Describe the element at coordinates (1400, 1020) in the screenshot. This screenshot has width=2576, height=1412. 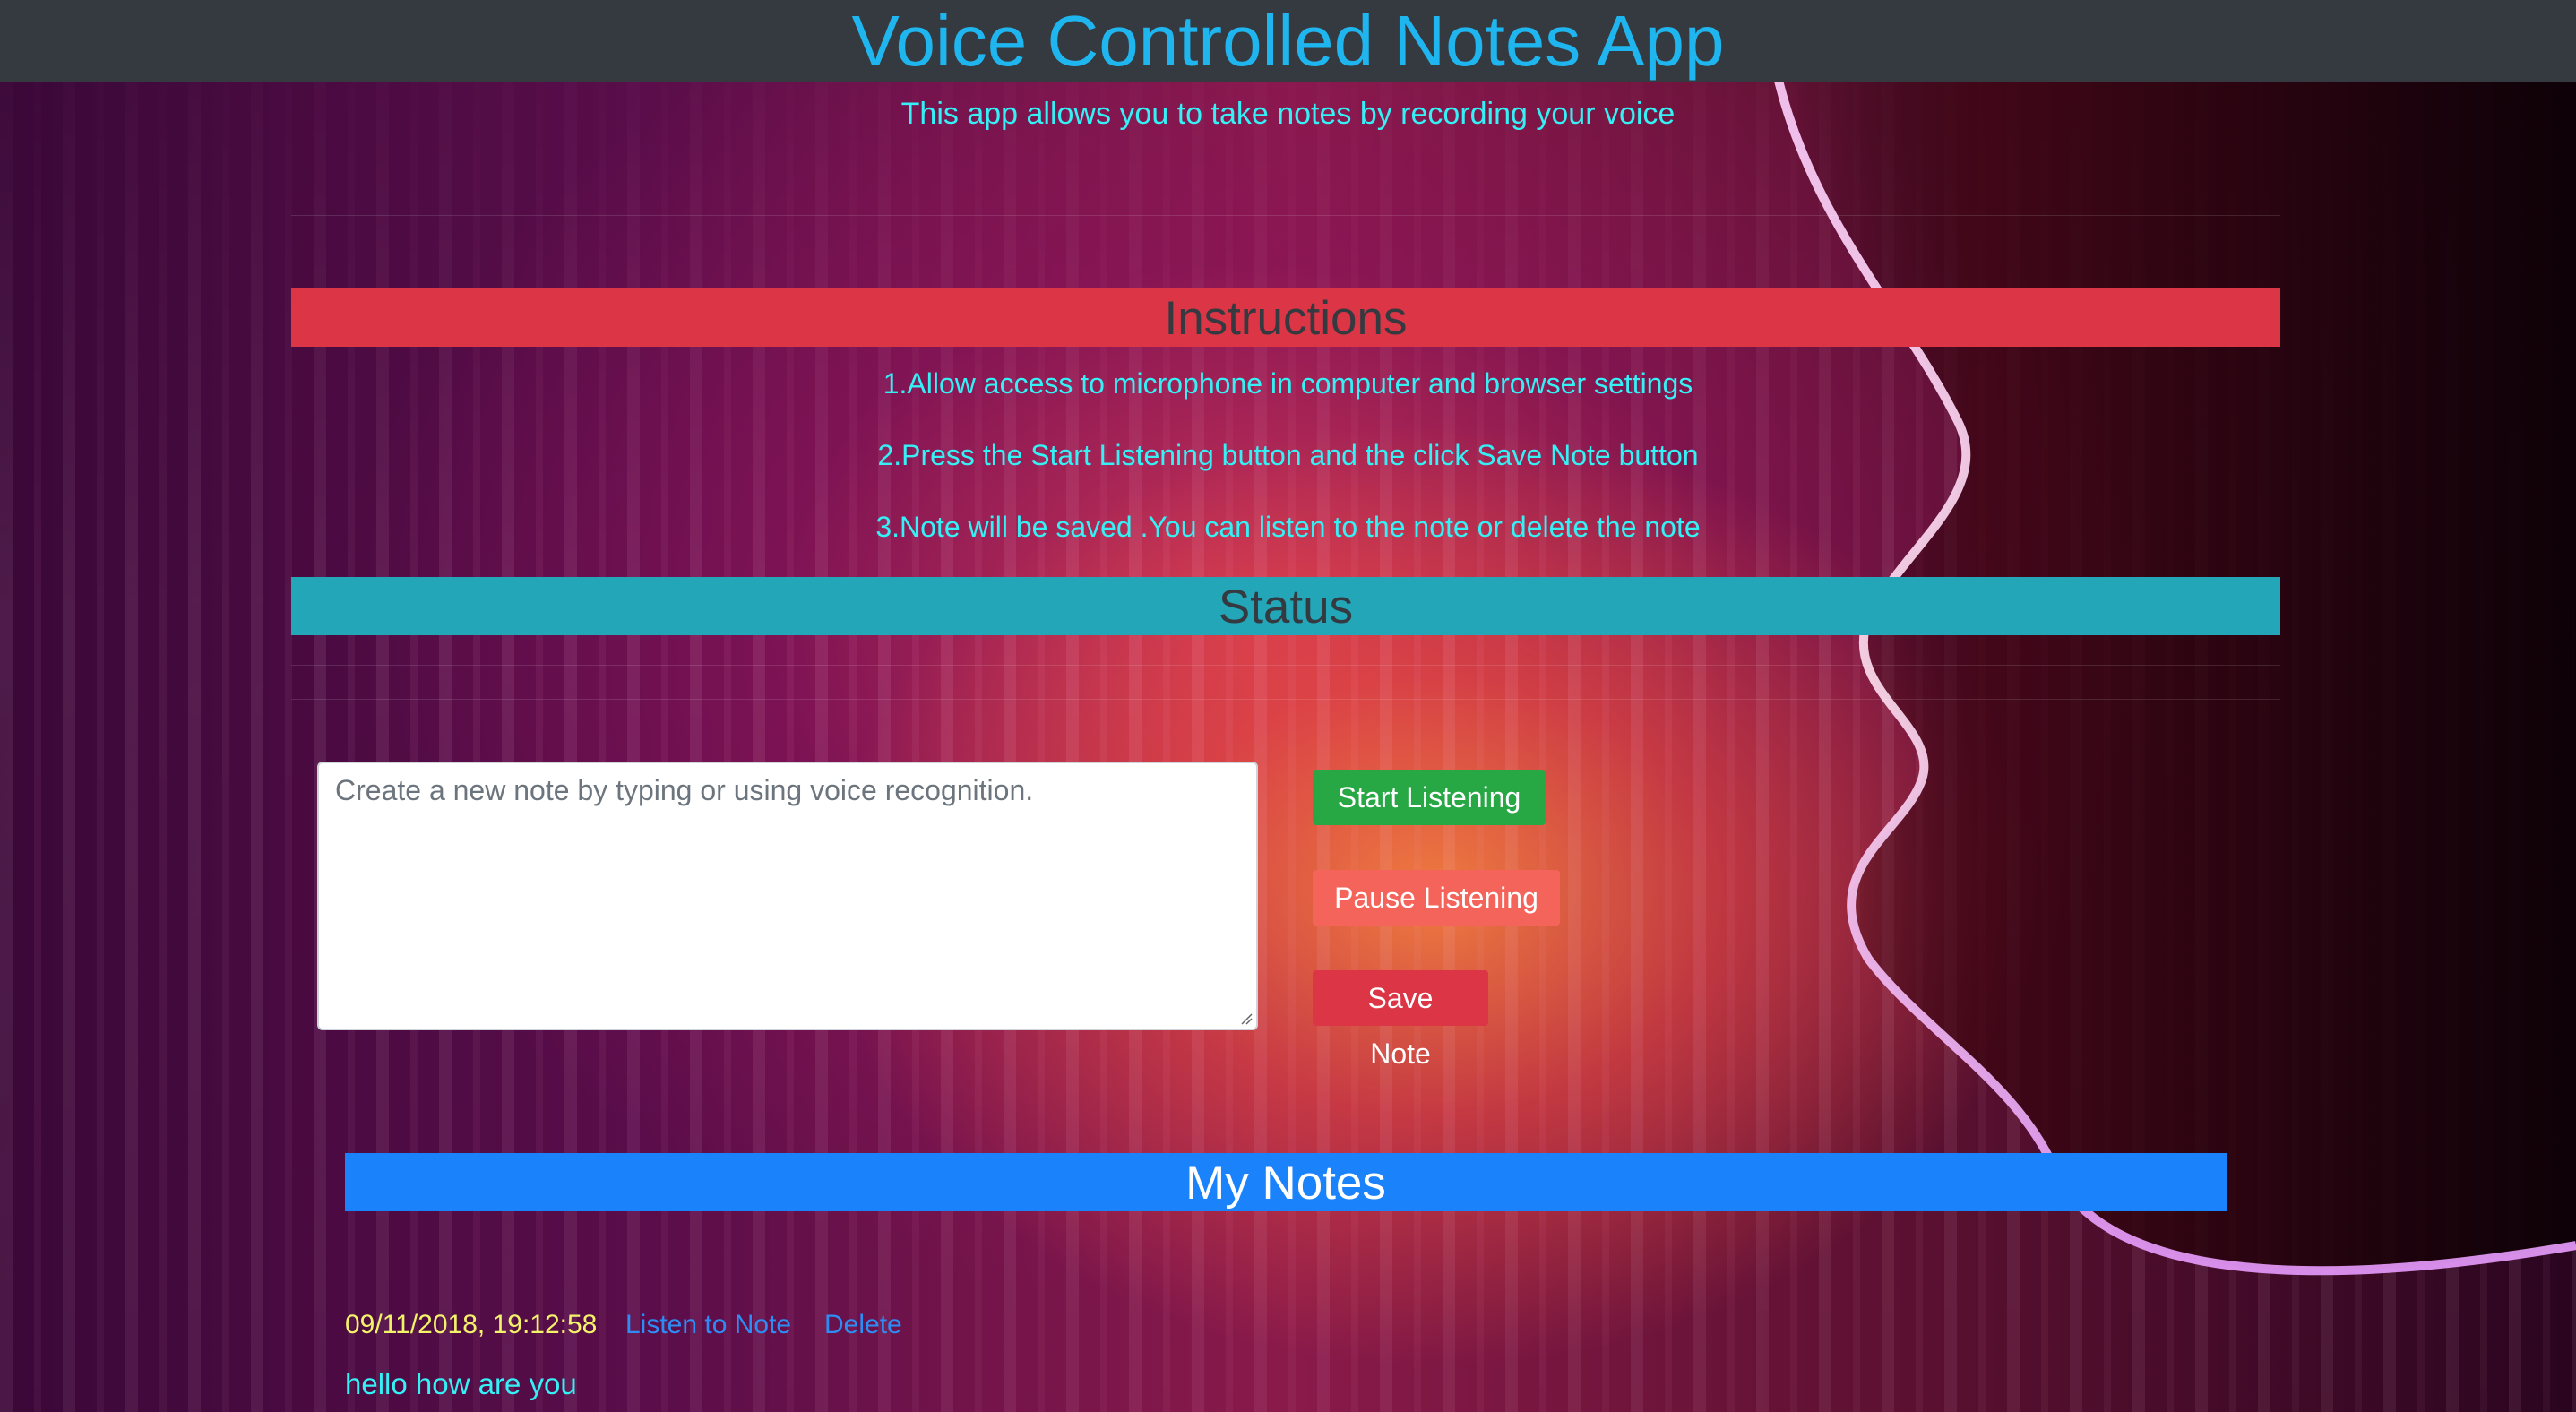
I see `save-note-button: Save Note` at that location.